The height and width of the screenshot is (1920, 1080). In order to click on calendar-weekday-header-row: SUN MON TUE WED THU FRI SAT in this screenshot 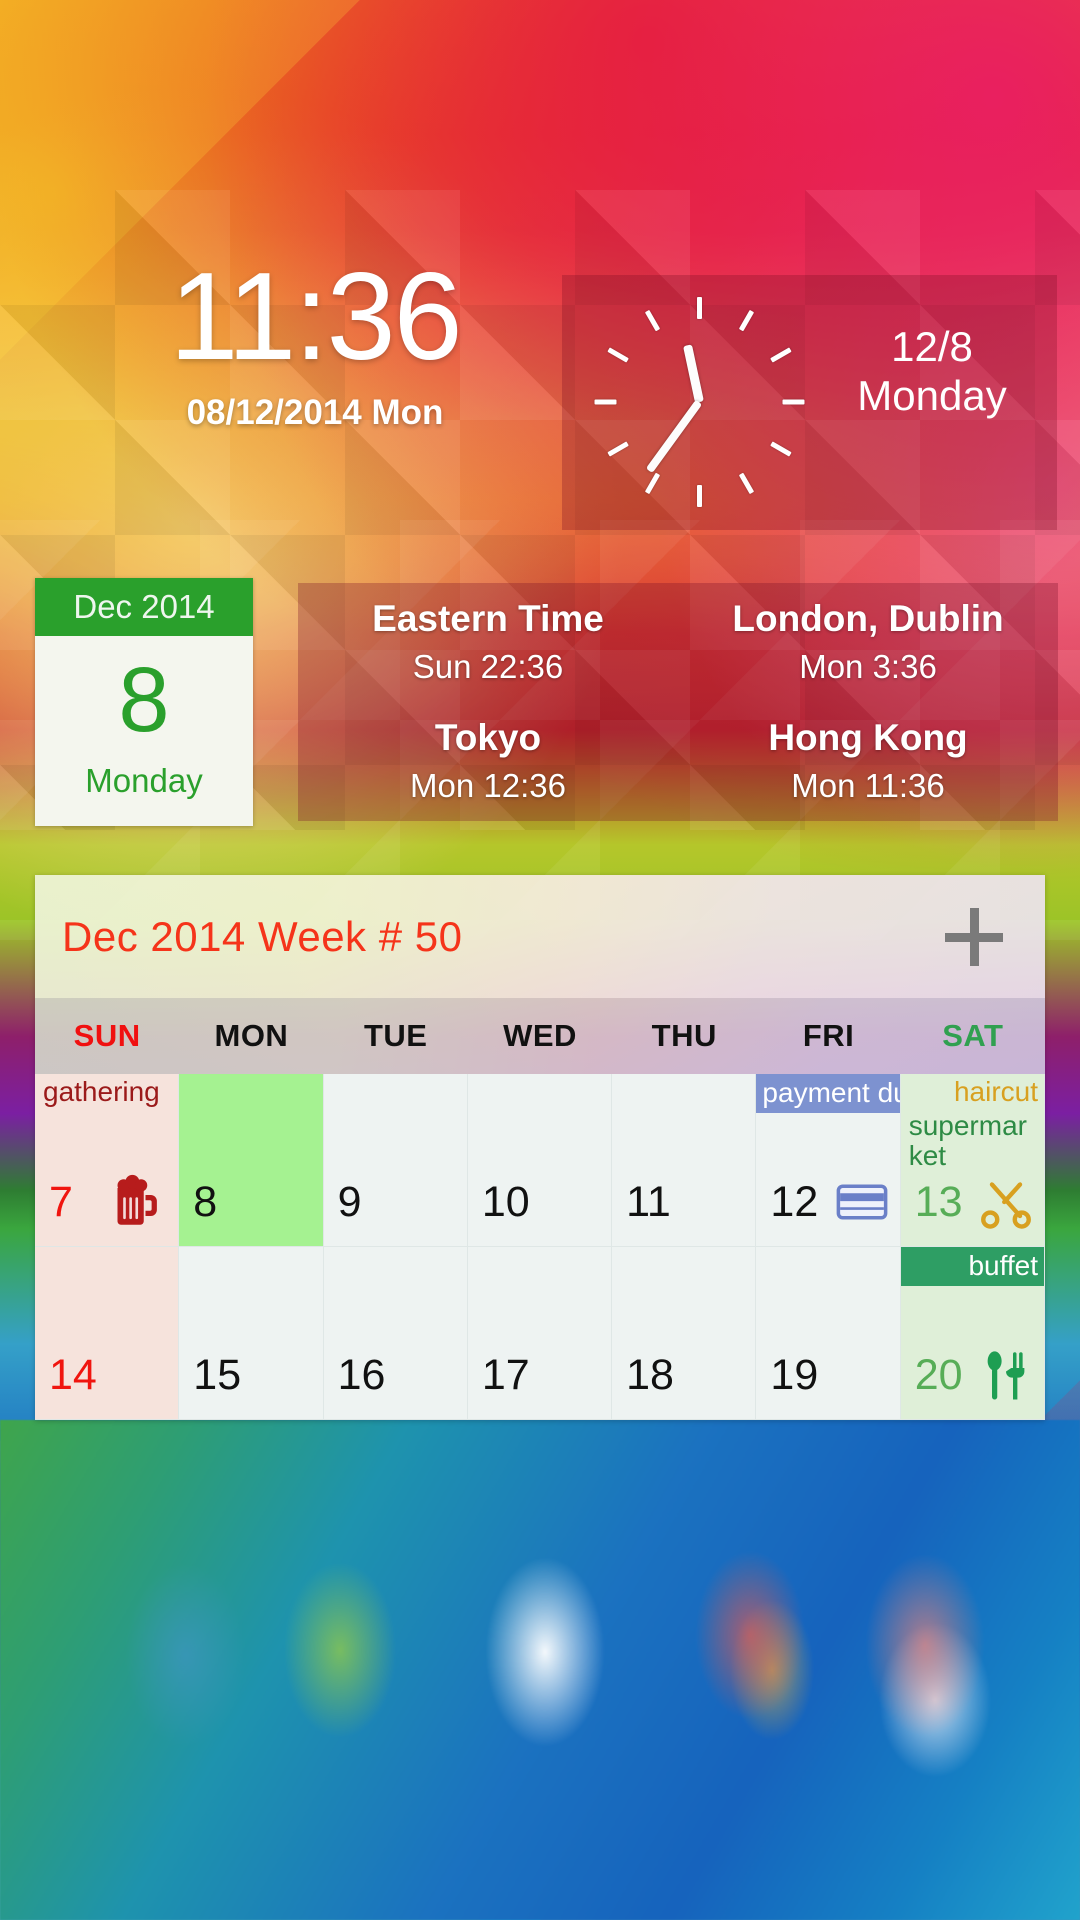, I will do `click(540, 1036)`.